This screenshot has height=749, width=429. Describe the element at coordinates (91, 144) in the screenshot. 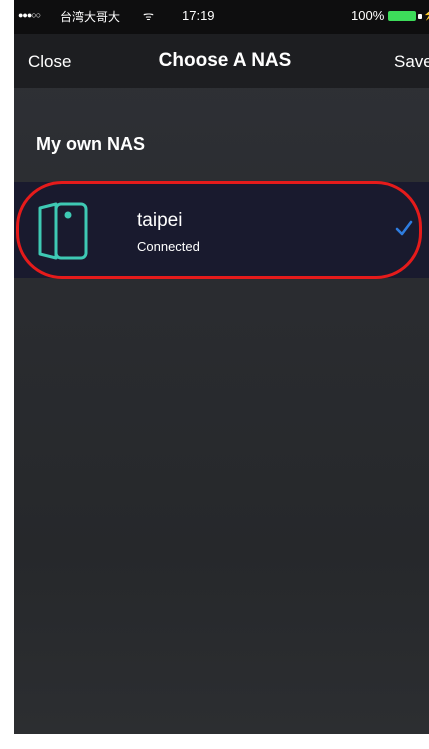

I see `section-header-my-own-nas: My own NAS` at that location.